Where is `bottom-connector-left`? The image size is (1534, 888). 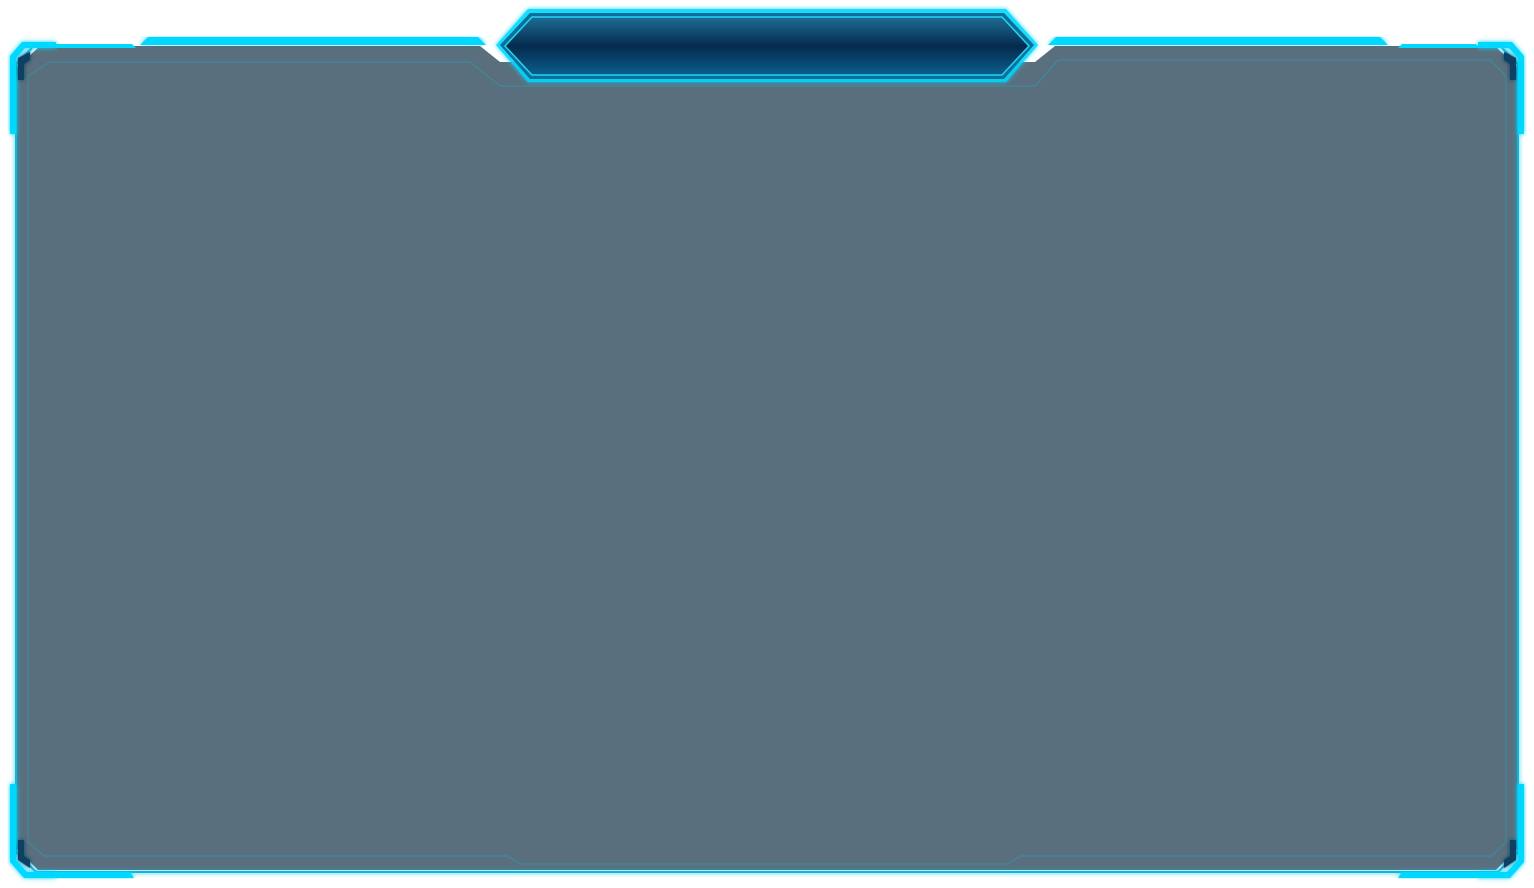
bottom-connector-left is located at coordinates (93, 875).